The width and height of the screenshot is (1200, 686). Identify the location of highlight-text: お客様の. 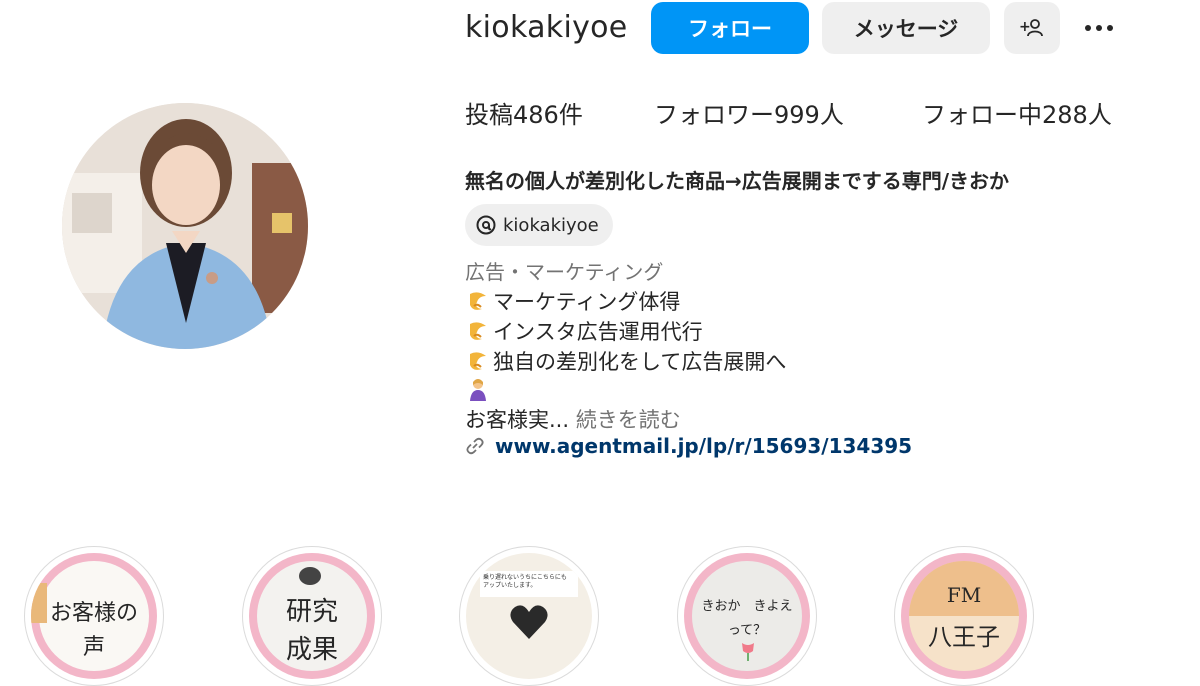
(93, 613).